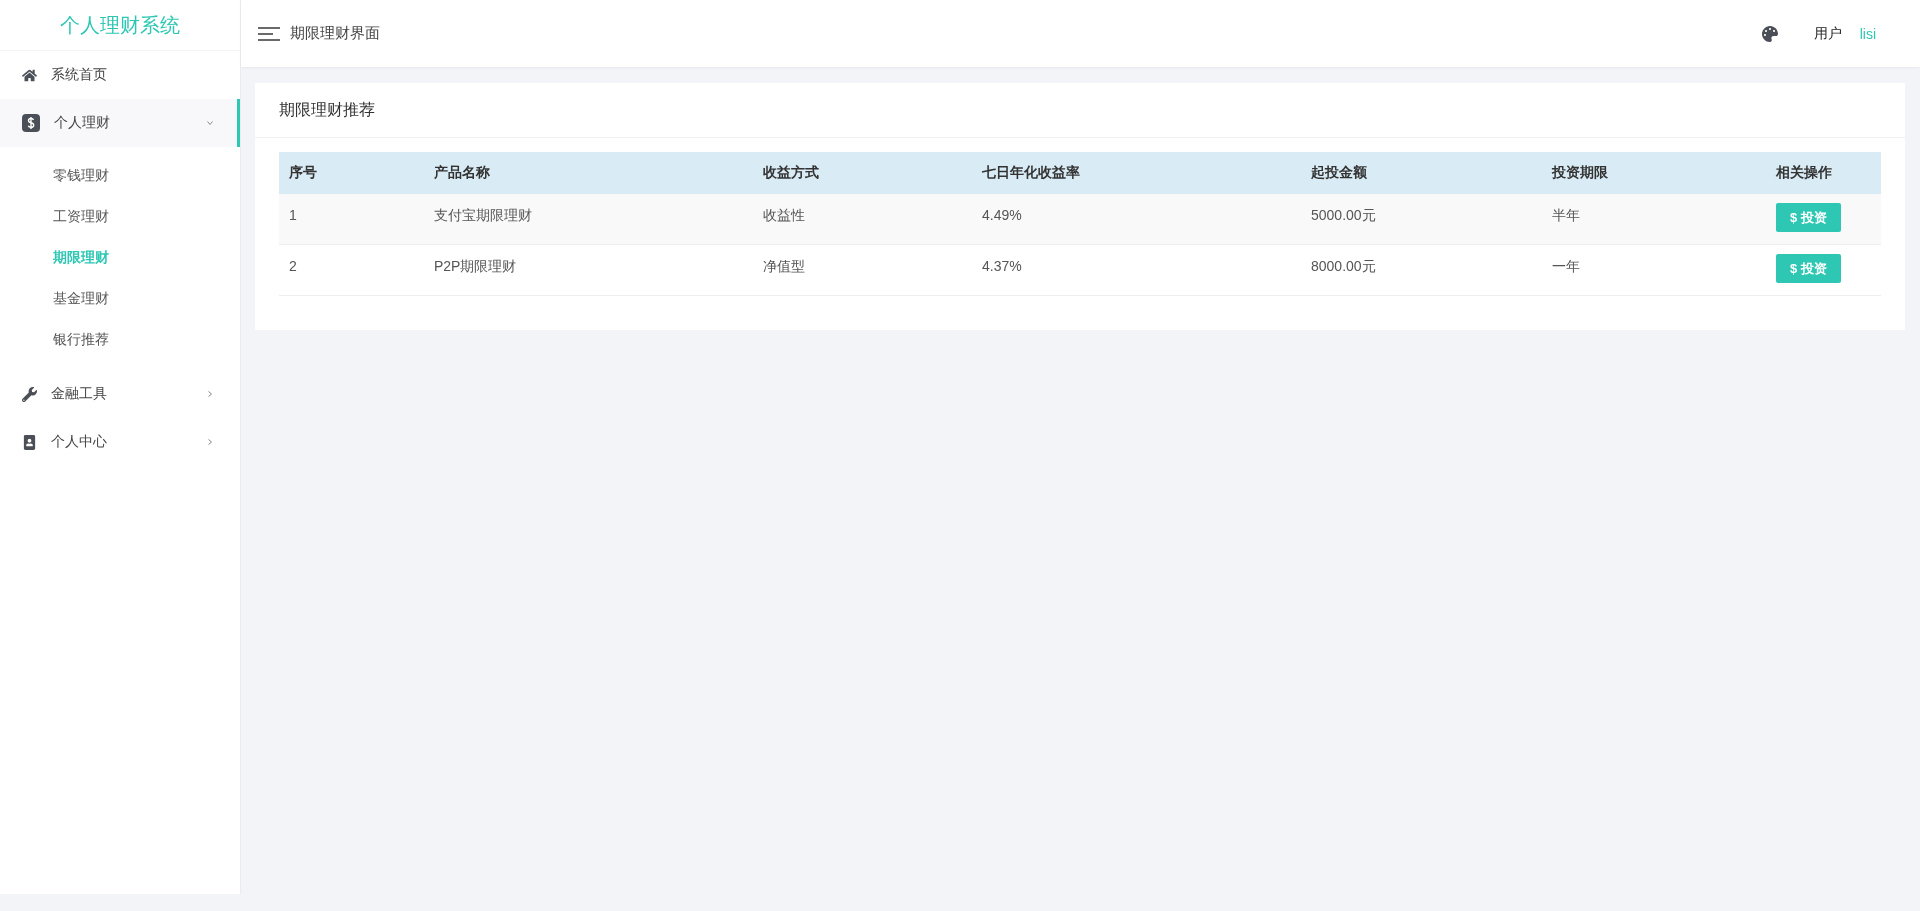 The width and height of the screenshot is (1920, 911). Describe the element at coordinates (862, 173) in the screenshot. I see `column-header: 收益方式` at that location.